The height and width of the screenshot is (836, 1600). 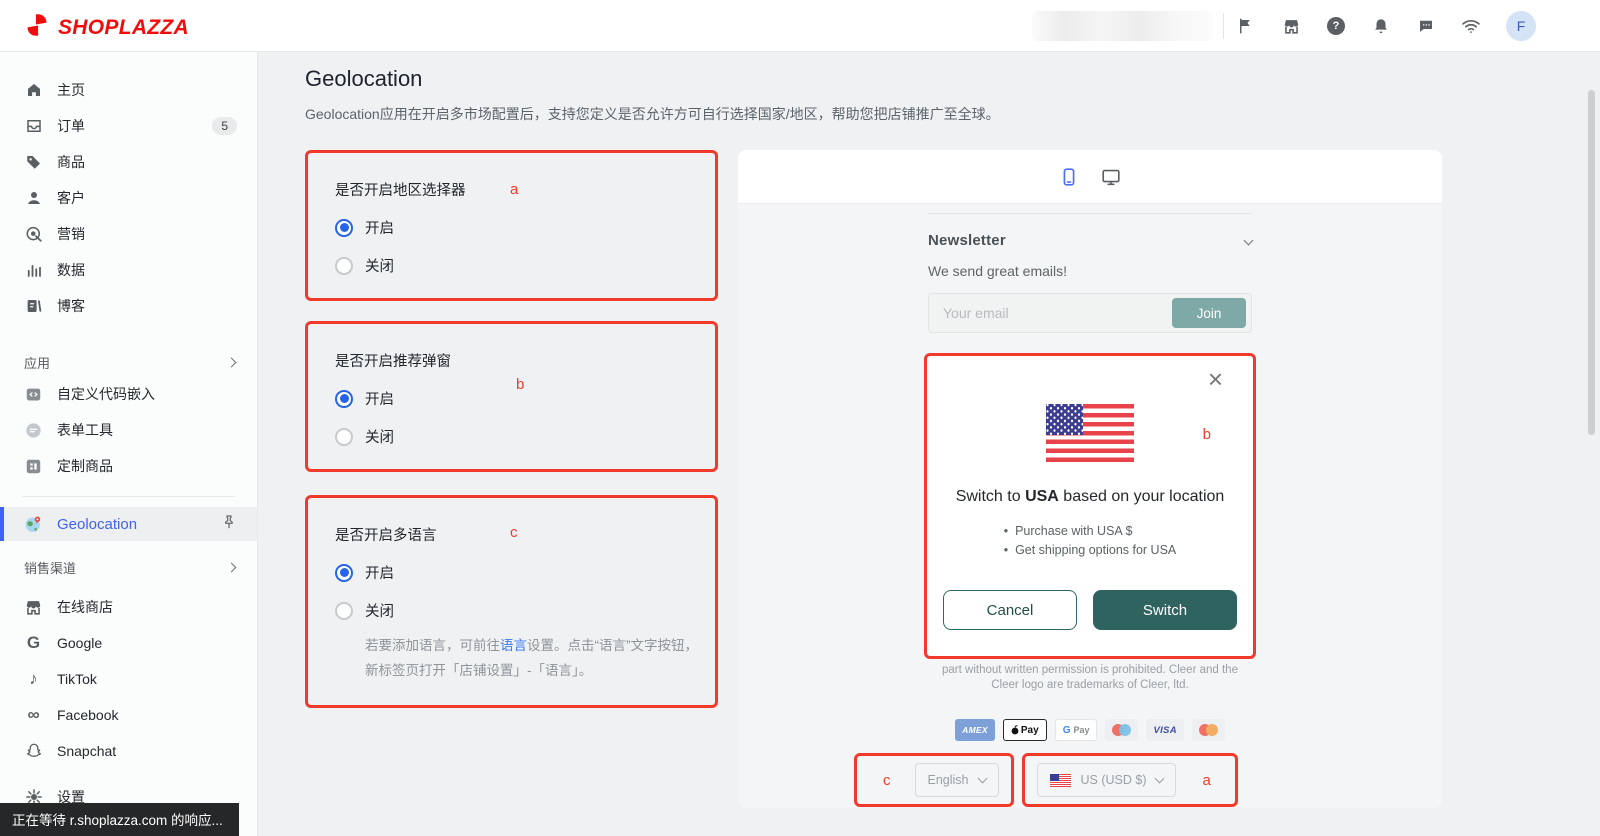 What do you see at coordinates (1042, 496) in the screenshot?
I see `modal-title-country: USA` at bounding box center [1042, 496].